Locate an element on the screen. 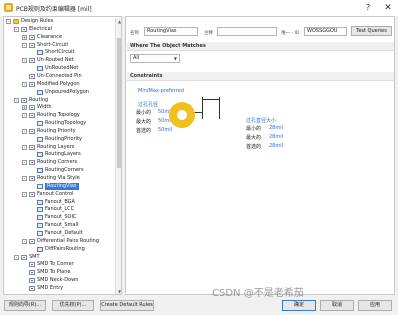  tree-item-label: Fanout_BGA is located at coordinates (60, 201).